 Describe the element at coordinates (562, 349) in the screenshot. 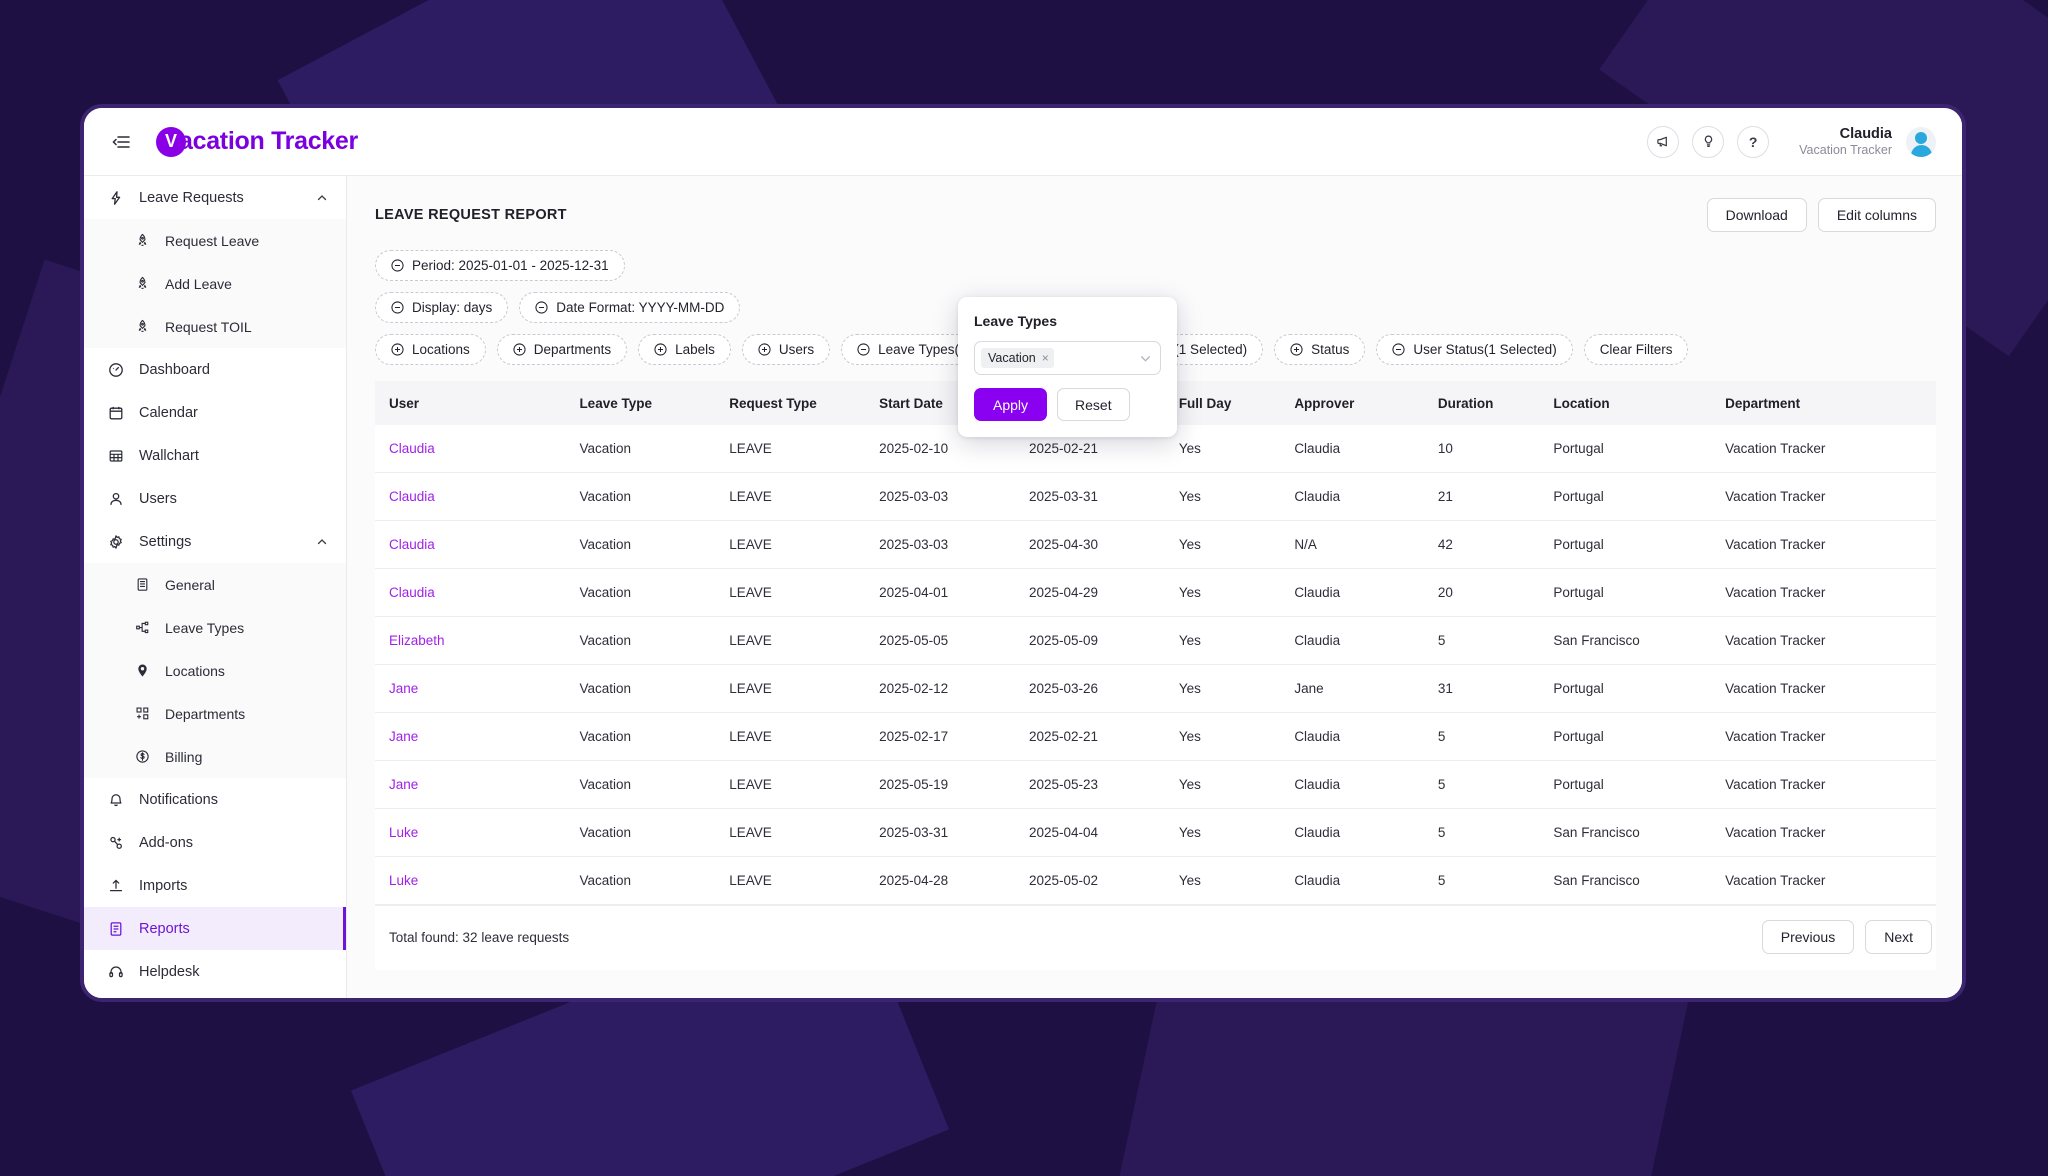

I see `filter-chip-departments: Departments` at that location.